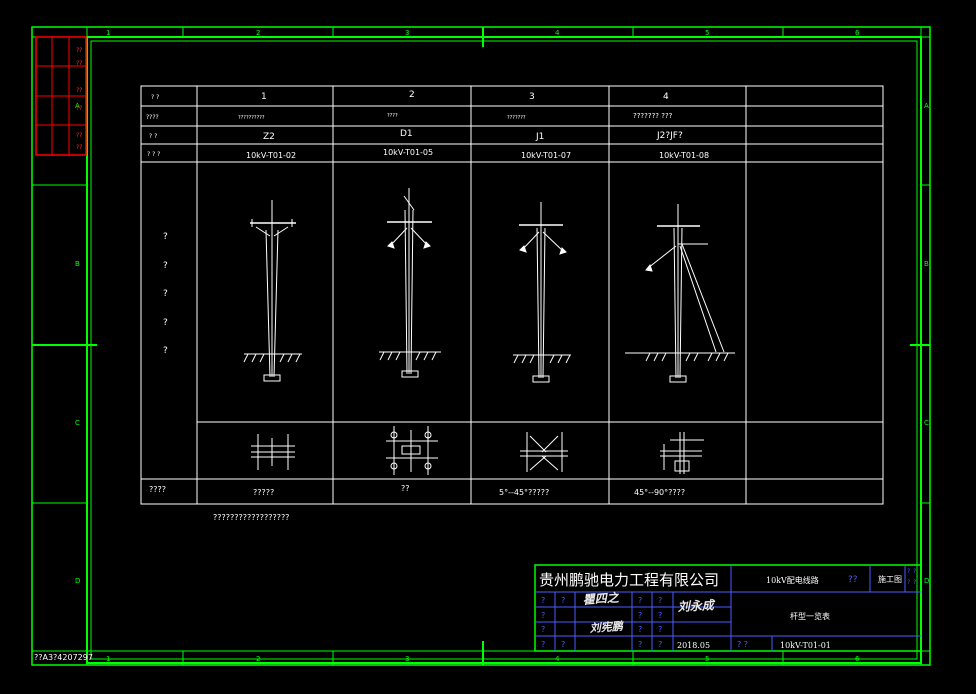  I want to click on pole-name-4: ??????? ???, so click(653, 116).